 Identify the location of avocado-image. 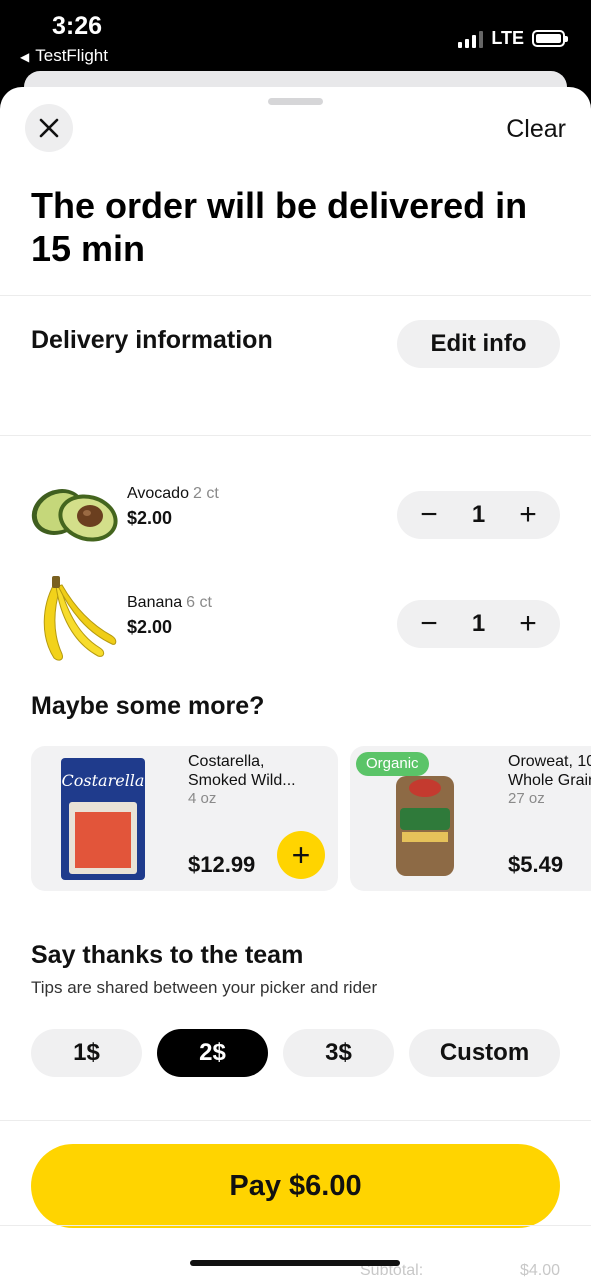
(74, 515).